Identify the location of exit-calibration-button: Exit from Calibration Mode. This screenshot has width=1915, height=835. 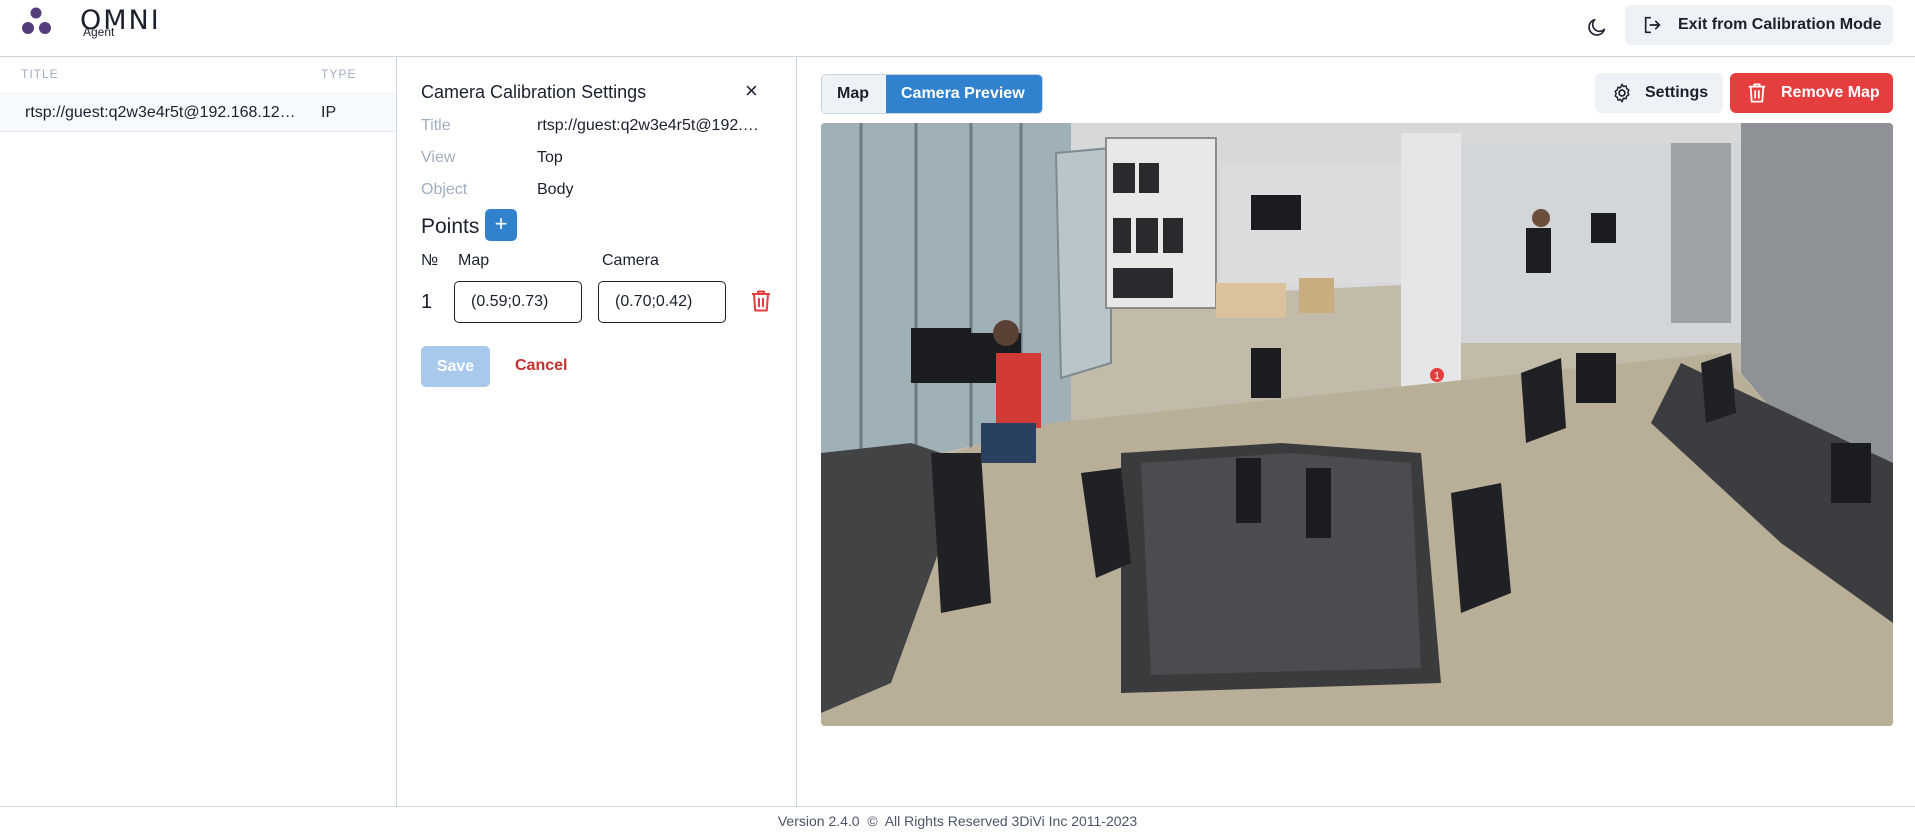
(1759, 25).